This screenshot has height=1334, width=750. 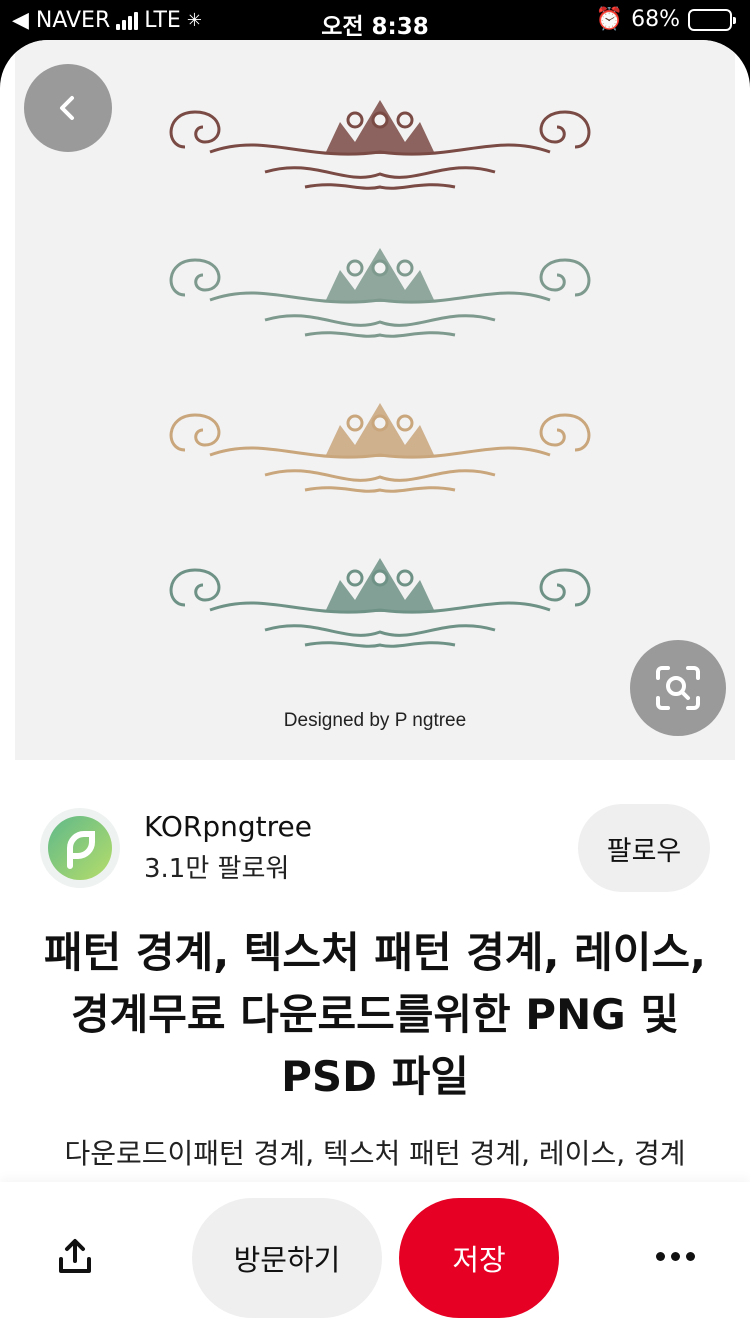 What do you see at coordinates (287, 1258) in the screenshot?
I see `visit-button: 방문하기` at bounding box center [287, 1258].